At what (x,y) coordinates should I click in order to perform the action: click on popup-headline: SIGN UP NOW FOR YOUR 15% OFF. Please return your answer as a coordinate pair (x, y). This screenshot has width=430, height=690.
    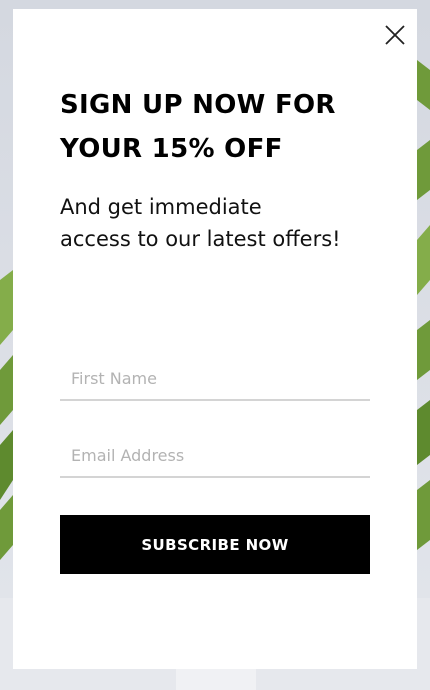
    Looking at the image, I should click on (198, 127).